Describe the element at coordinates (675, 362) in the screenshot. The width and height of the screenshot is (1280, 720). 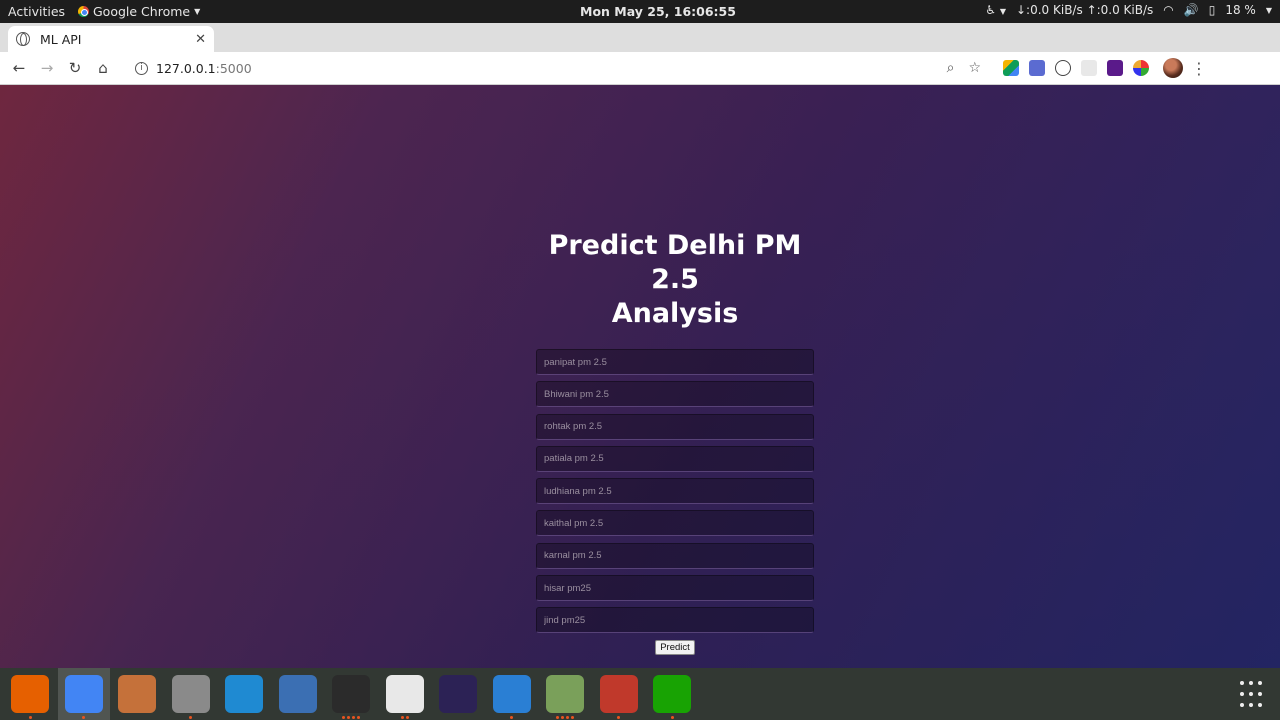
I see `panipat-input` at that location.